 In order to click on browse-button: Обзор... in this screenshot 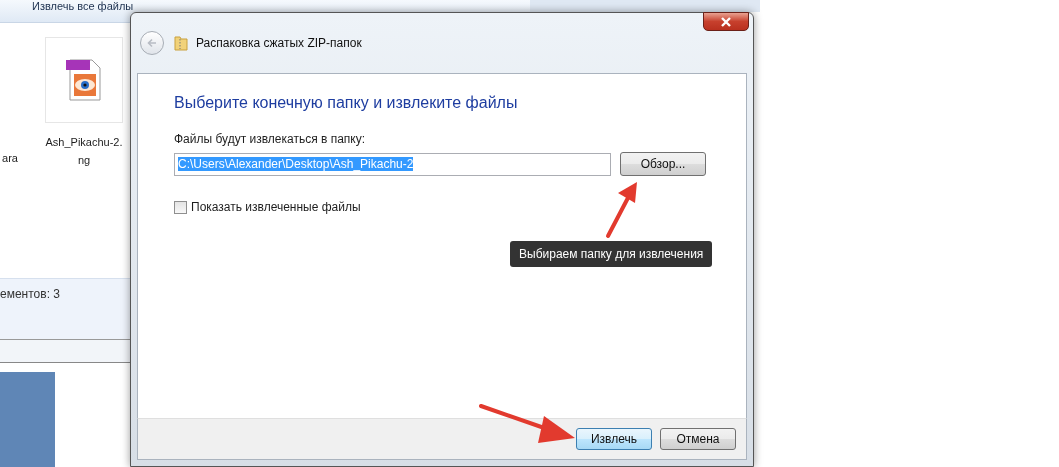, I will do `click(663, 164)`.